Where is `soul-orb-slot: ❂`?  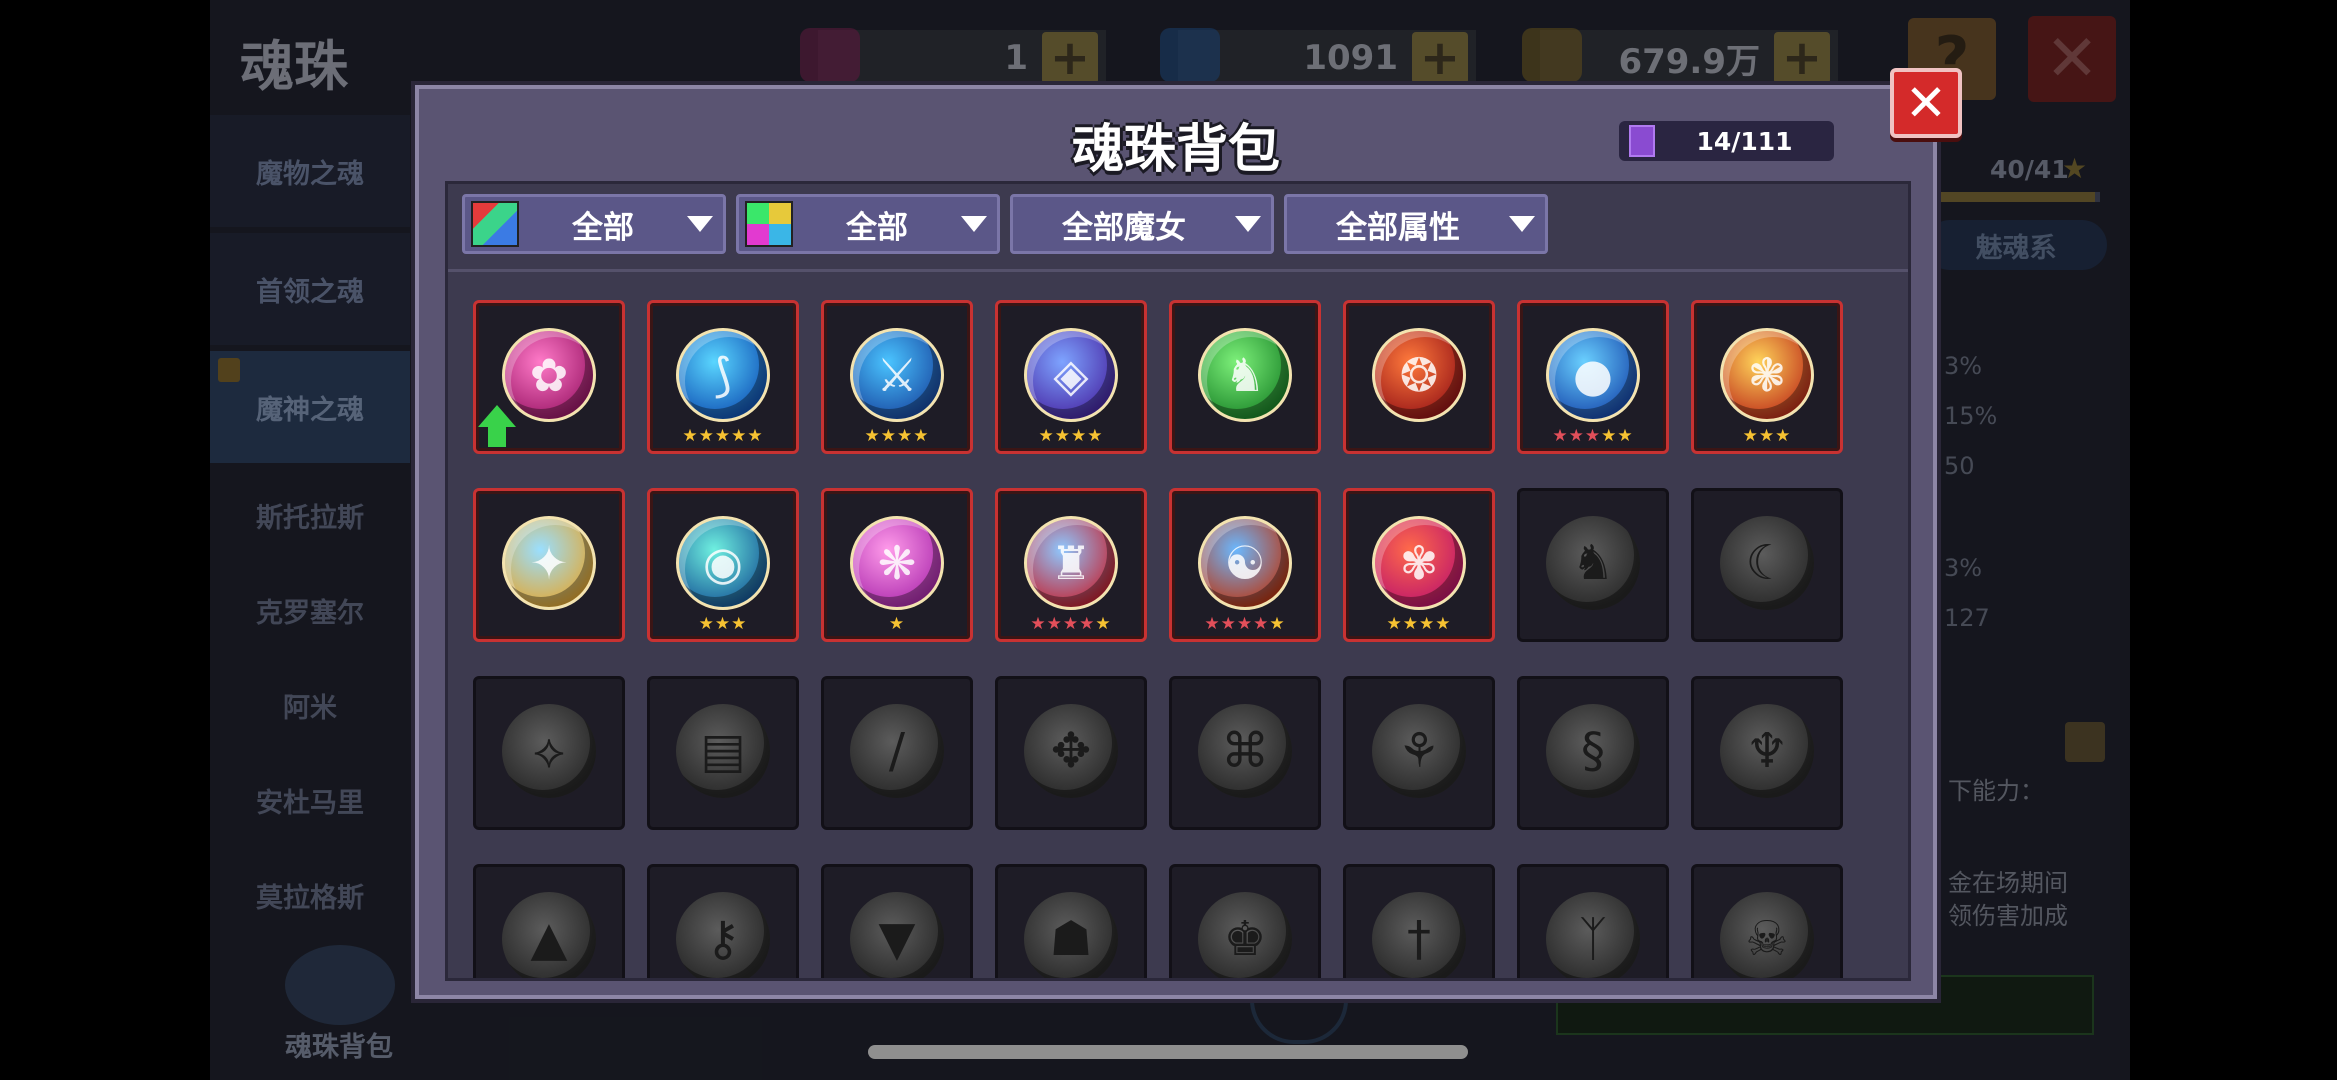
soul-orb-slot: ❂ is located at coordinates (1419, 377).